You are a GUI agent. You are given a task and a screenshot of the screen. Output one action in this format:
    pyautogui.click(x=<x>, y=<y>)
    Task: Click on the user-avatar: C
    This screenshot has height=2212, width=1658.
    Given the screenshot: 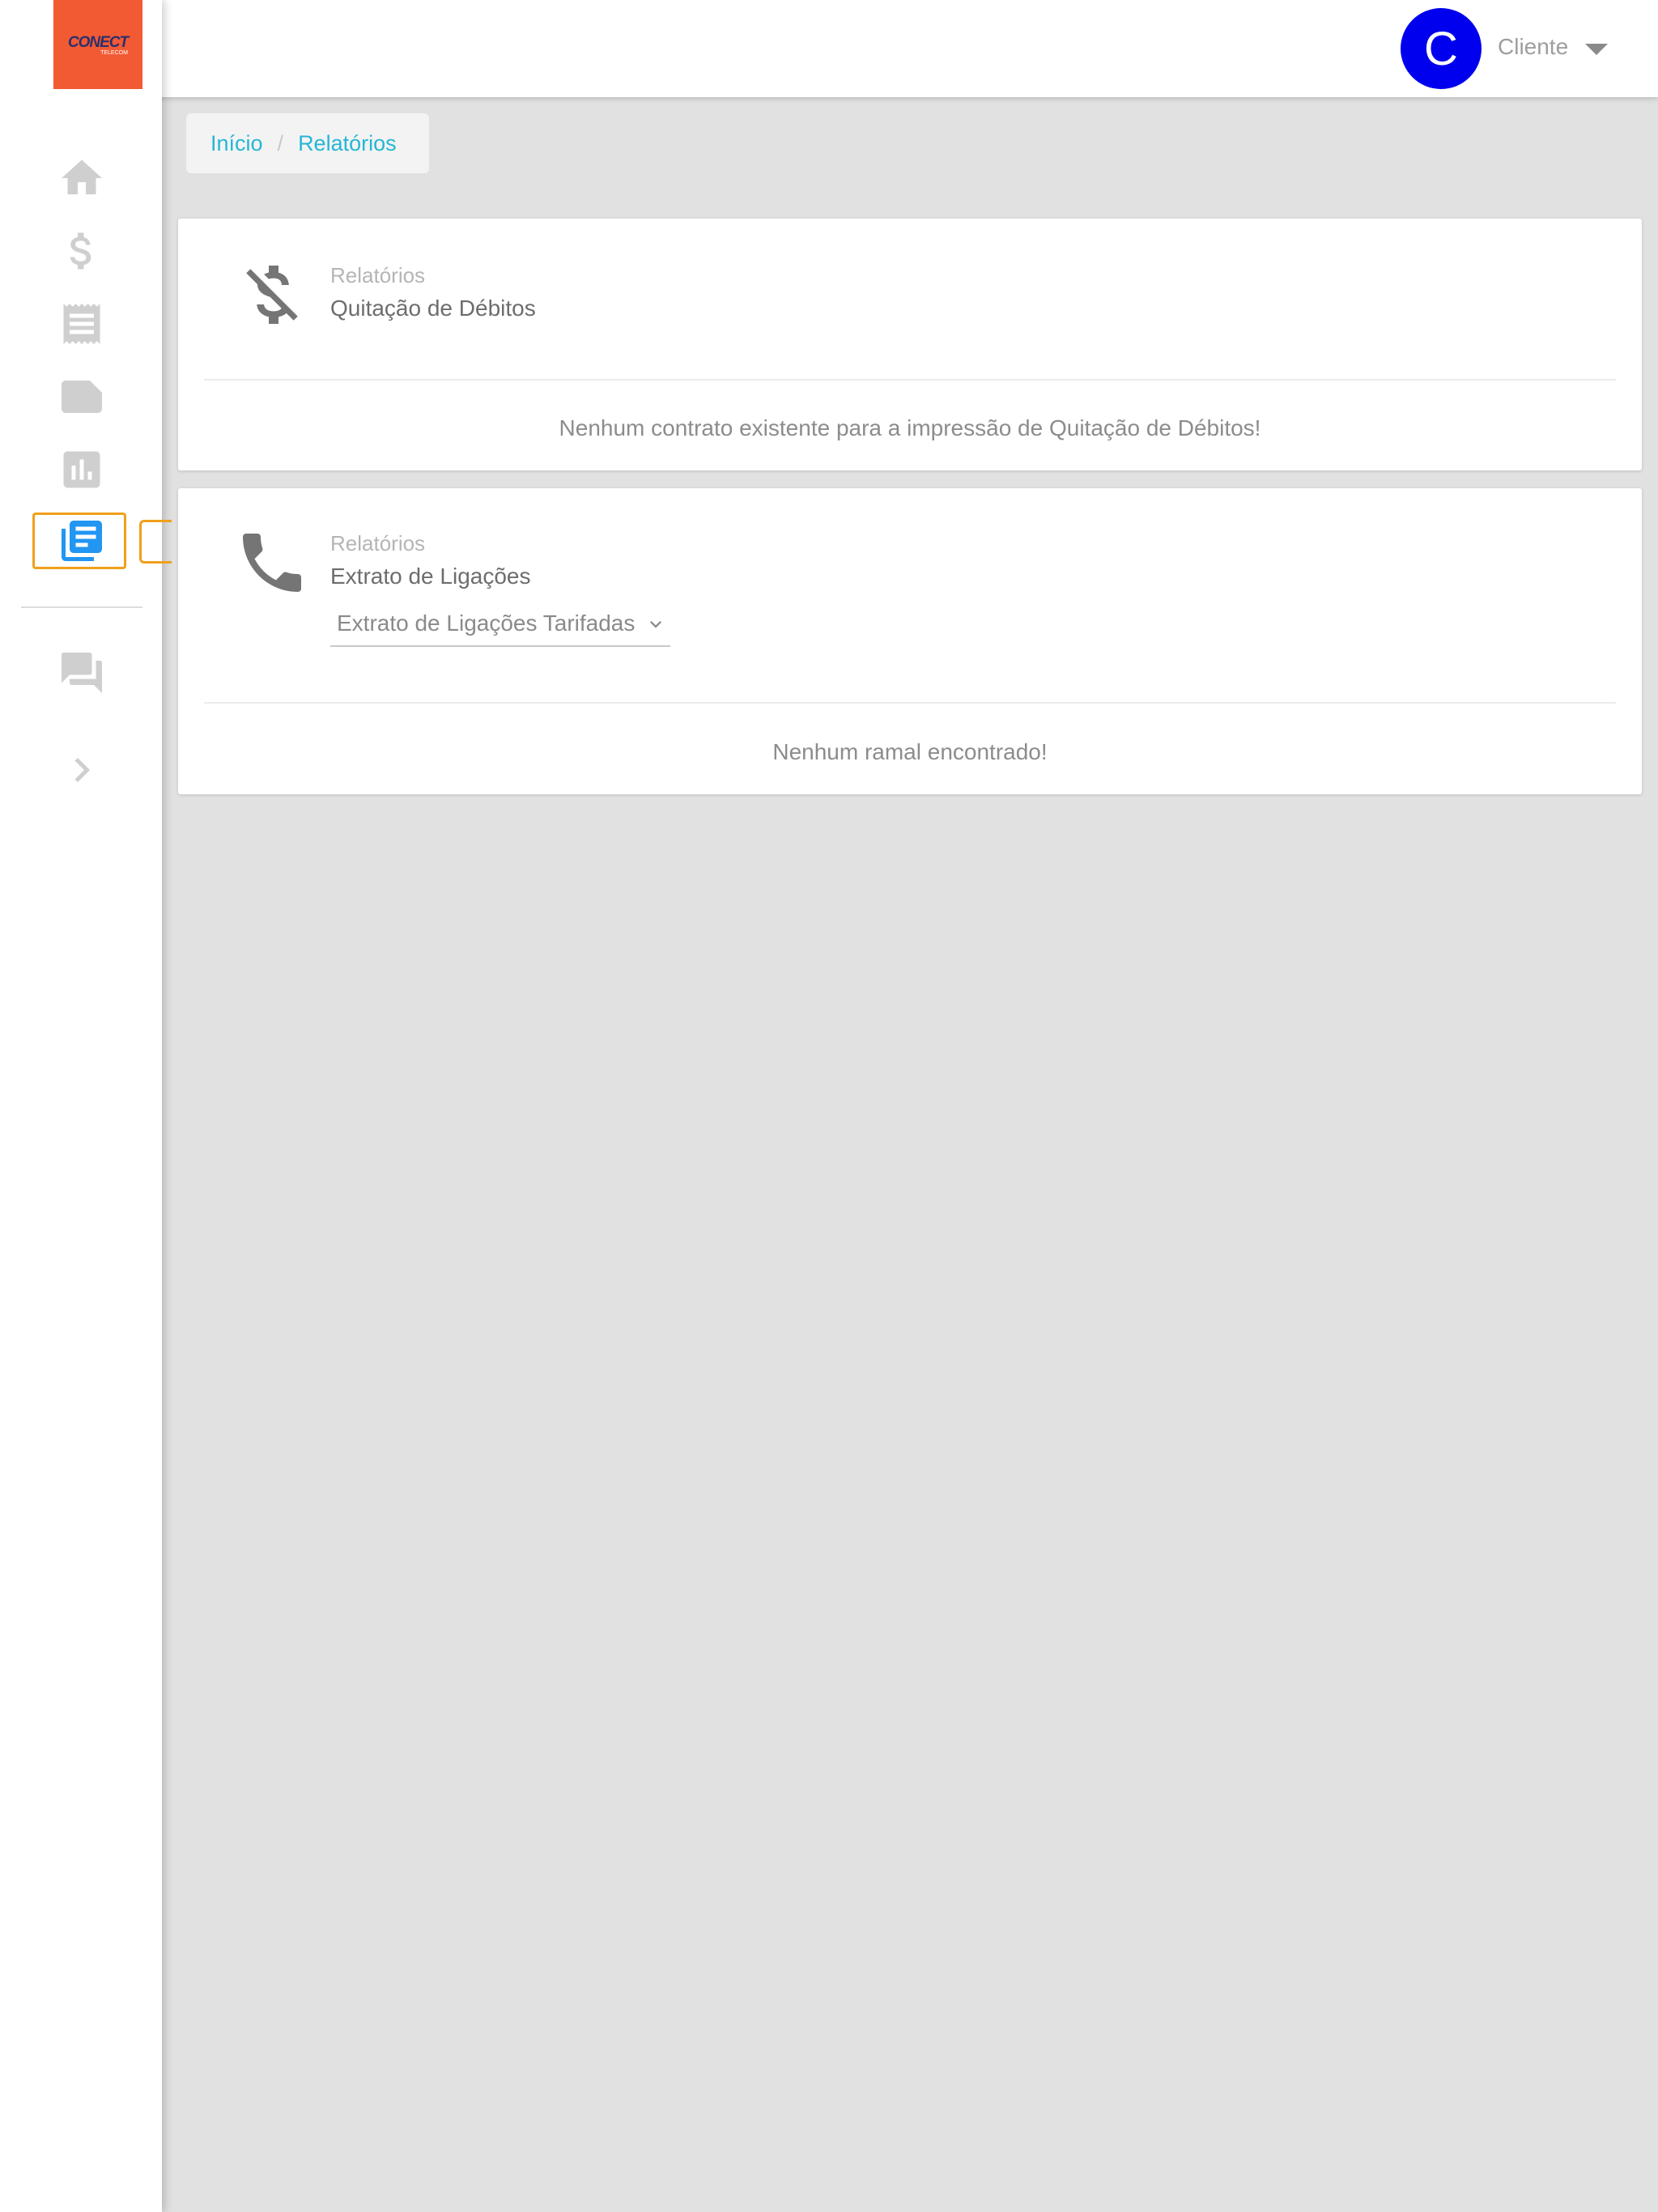 What is the action you would take?
    pyautogui.click(x=1441, y=49)
    